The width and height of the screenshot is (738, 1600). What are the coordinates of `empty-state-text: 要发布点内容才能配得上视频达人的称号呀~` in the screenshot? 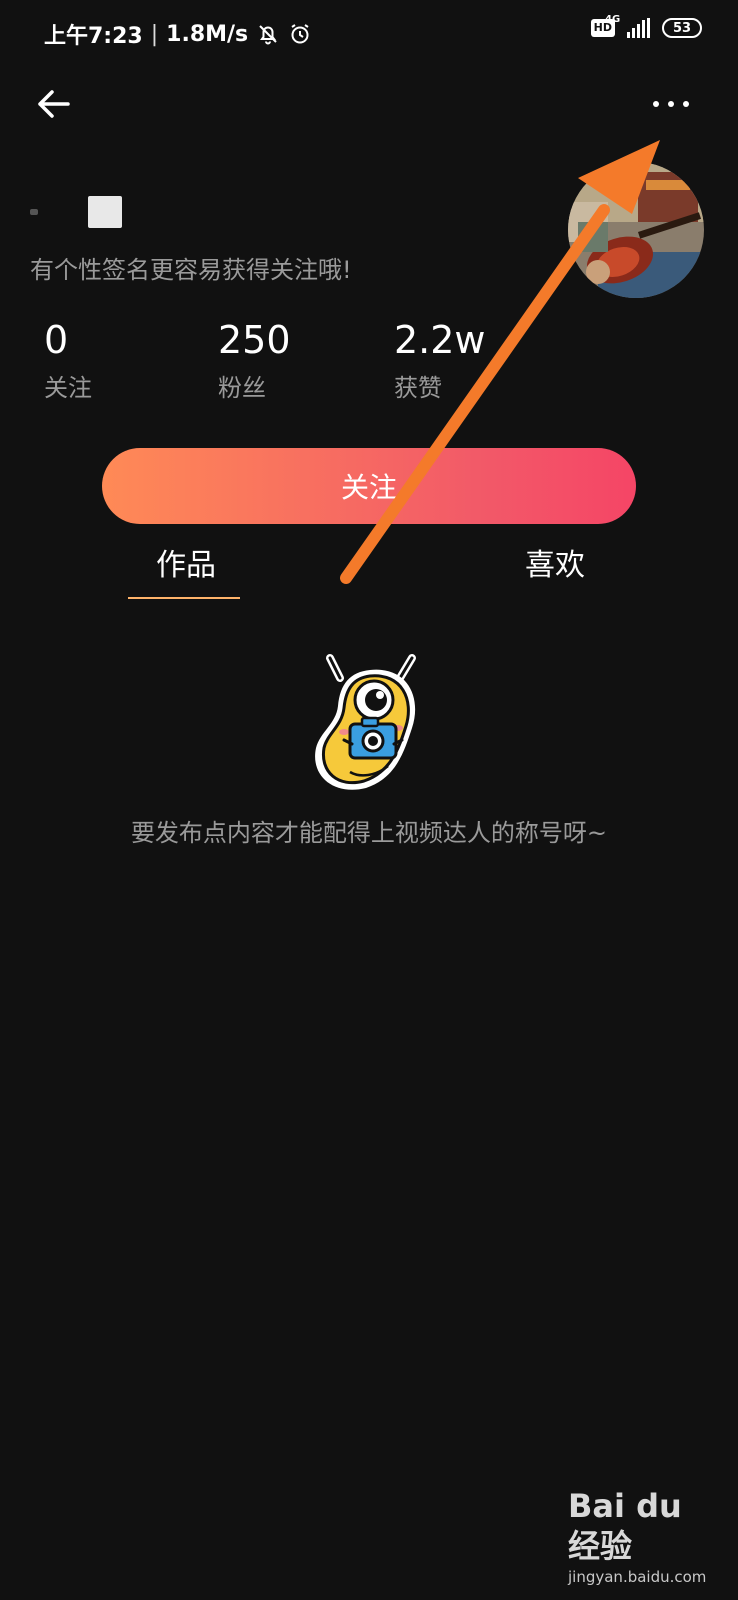 It's located at (369, 833).